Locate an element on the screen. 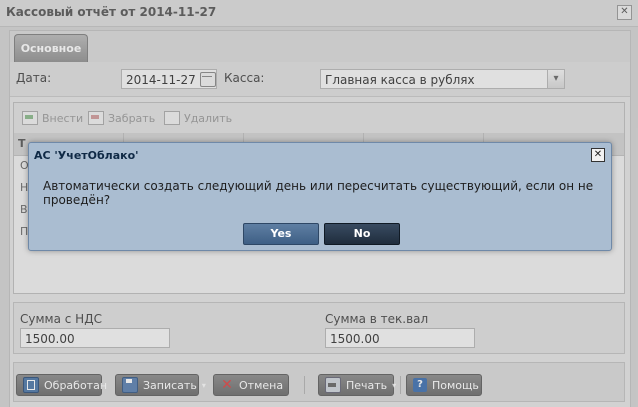  dialog-title: АС 'УчетОблако' is located at coordinates (86, 155).